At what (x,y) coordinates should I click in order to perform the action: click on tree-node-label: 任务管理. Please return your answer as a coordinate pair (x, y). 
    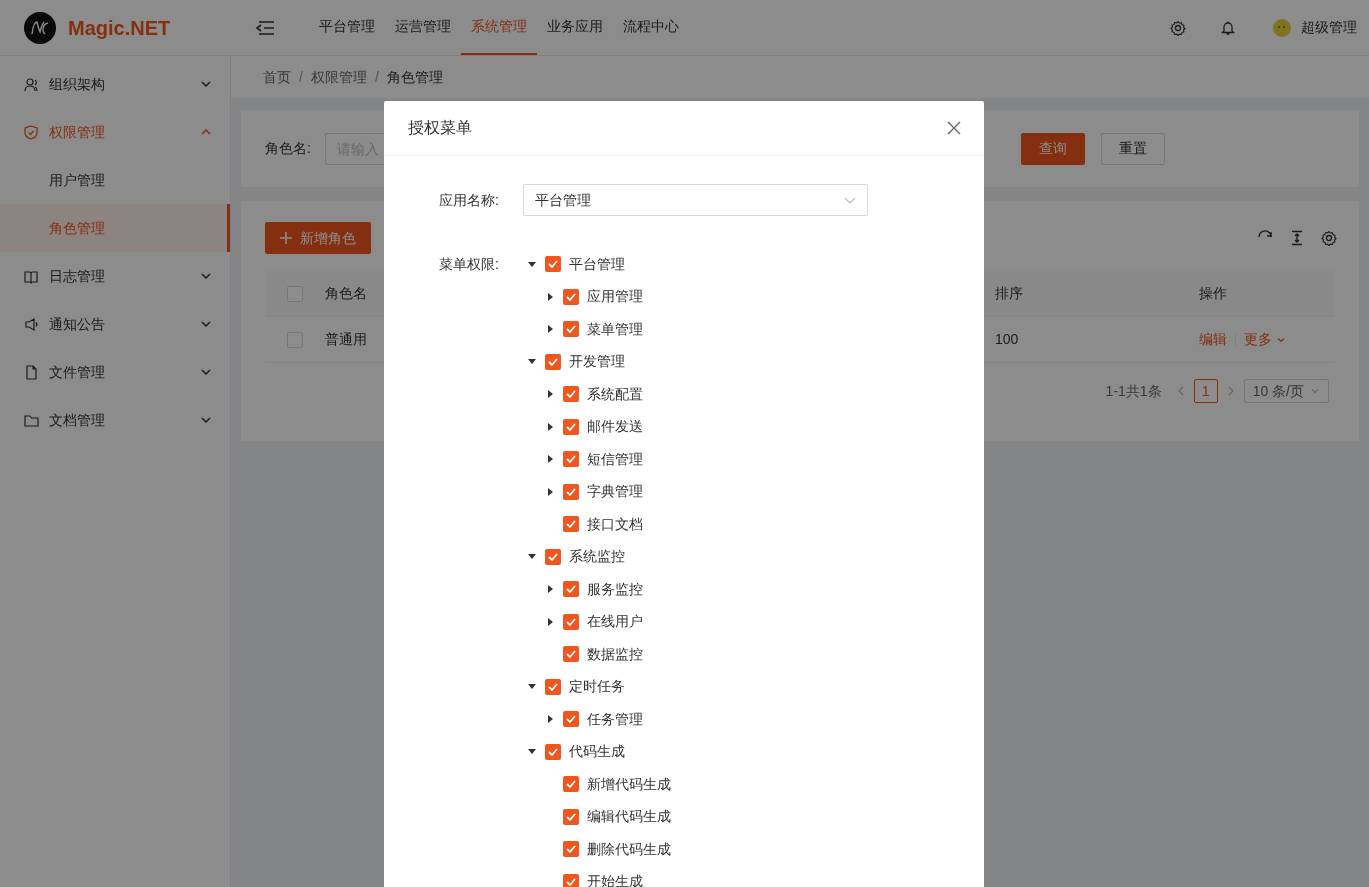
    Looking at the image, I should click on (615, 719).